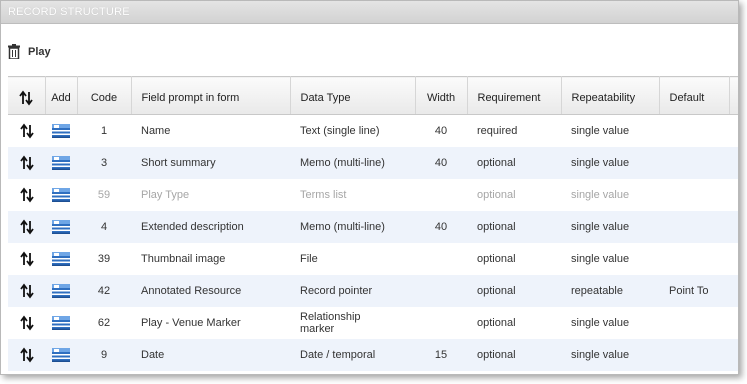 This screenshot has height=384, width=747. I want to click on col-header-prompt: Field prompt in form, so click(211, 95).